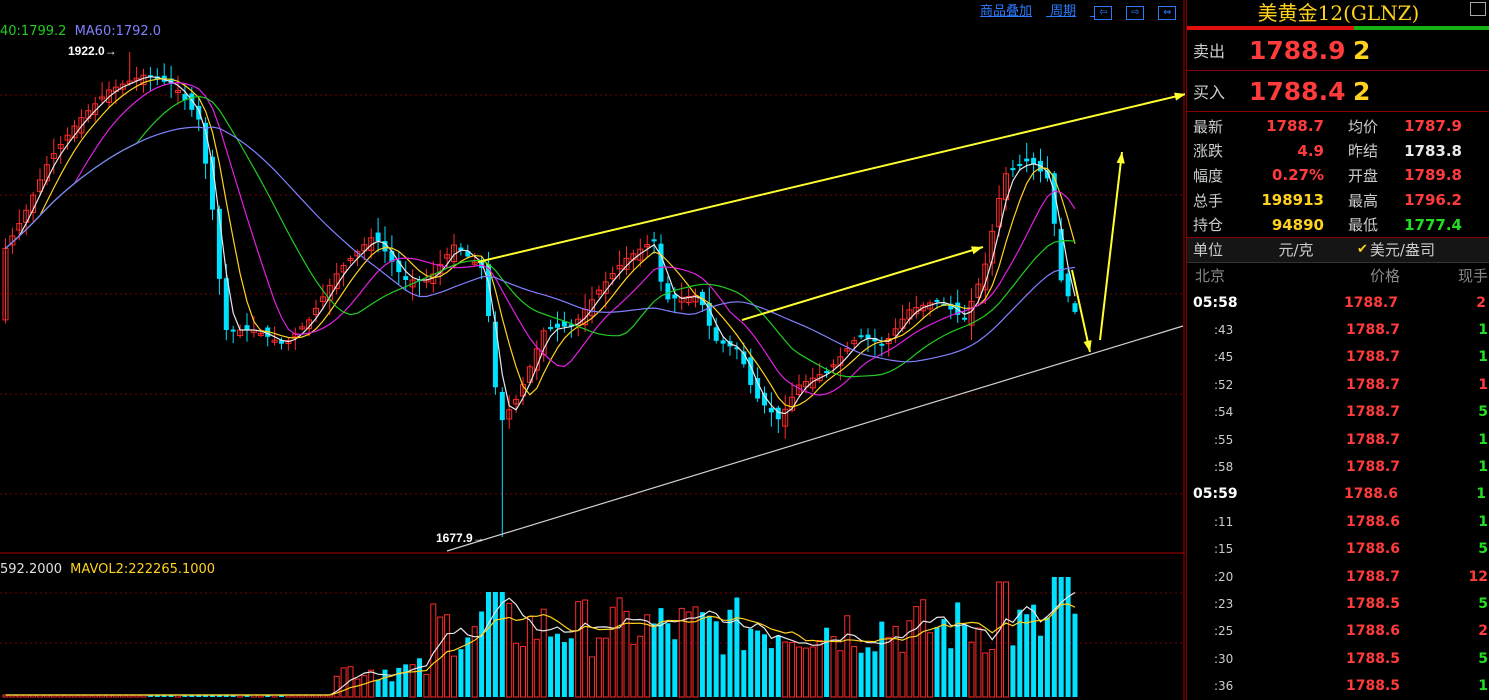 The height and width of the screenshot is (700, 1489). What do you see at coordinates (1338, 151) in the screenshot?
I see `stat-row: 涨跌 4.9 昨结 1783.8` at bounding box center [1338, 151].